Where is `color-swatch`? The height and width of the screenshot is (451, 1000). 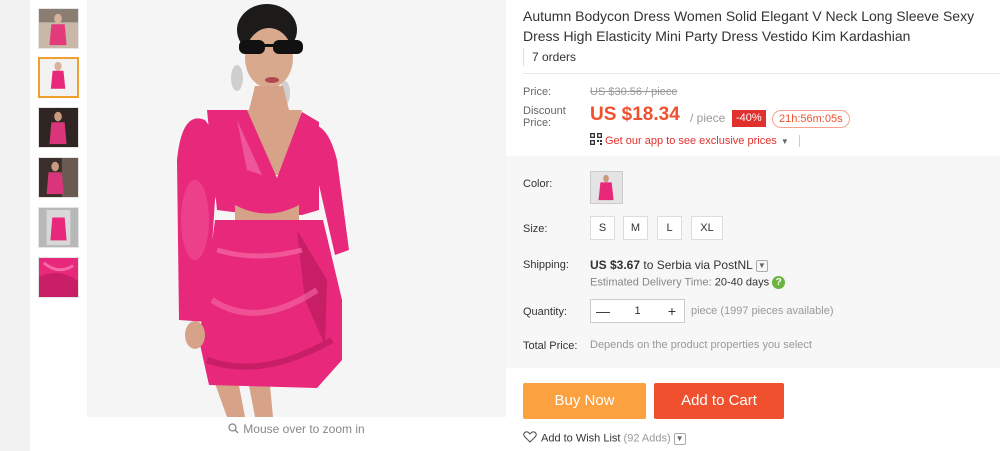 color-swatch is located at coordinates (606, 187).